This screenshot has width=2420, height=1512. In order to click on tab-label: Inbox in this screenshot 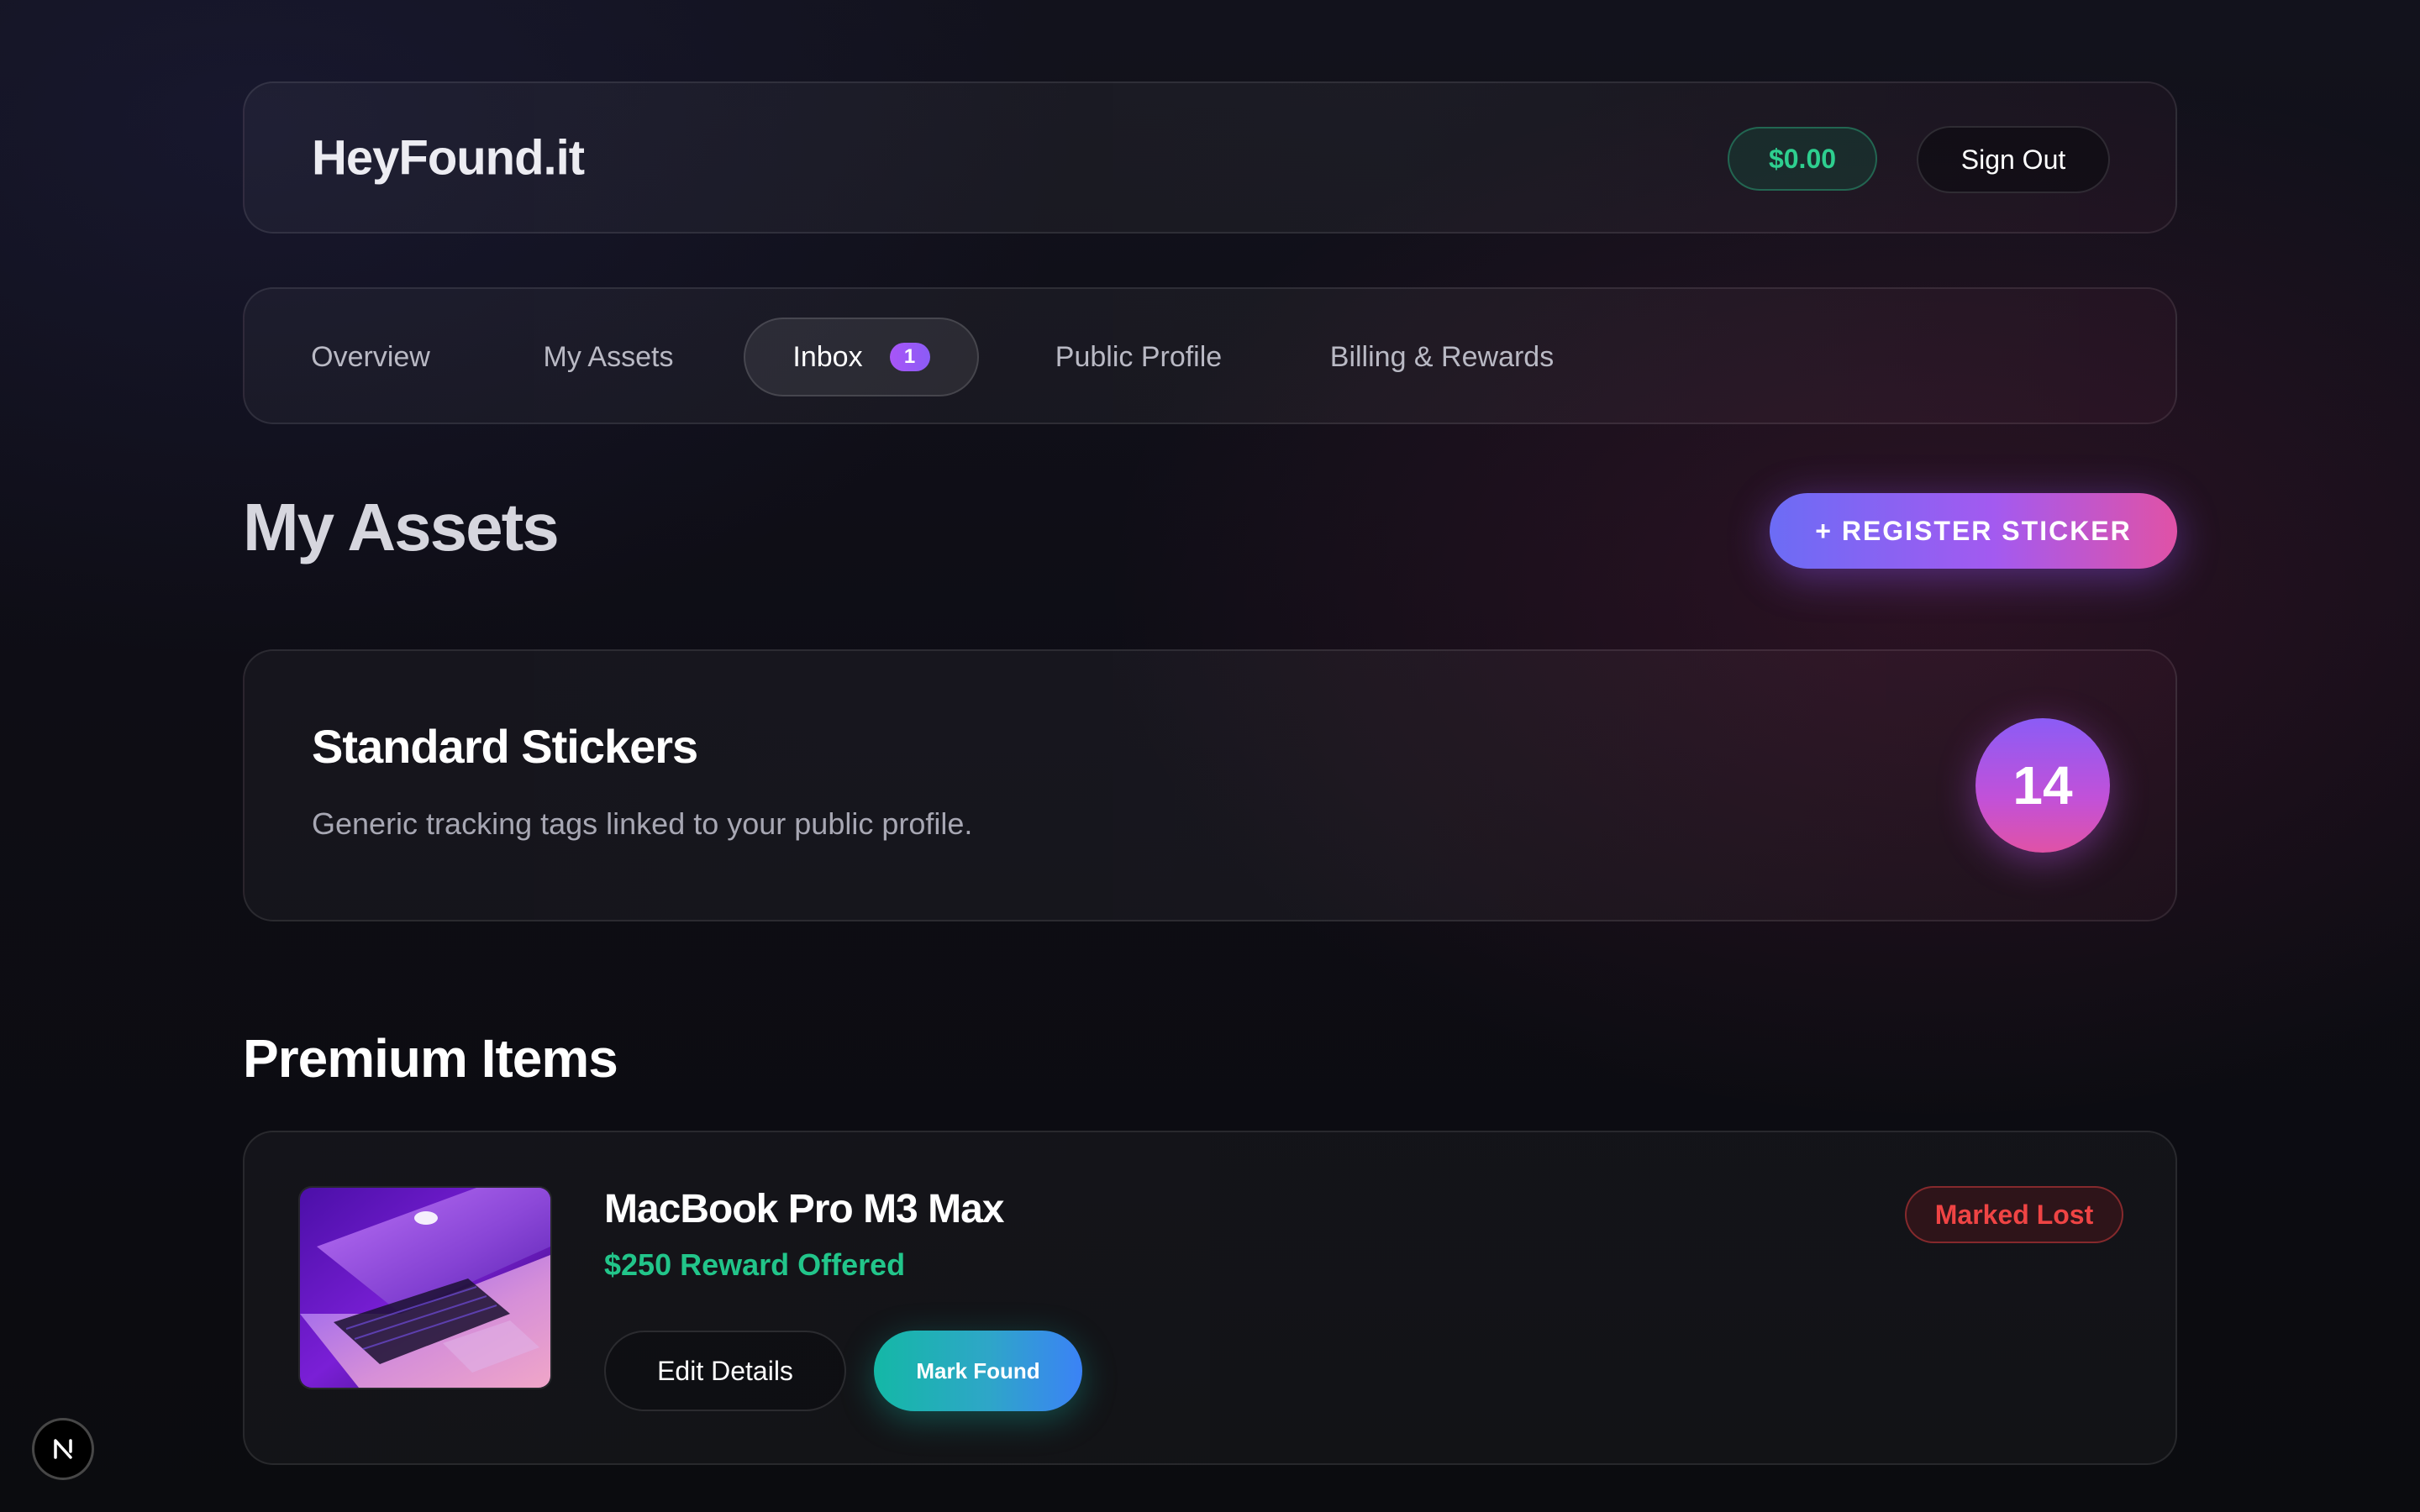, I will do `click(827, 356)`.